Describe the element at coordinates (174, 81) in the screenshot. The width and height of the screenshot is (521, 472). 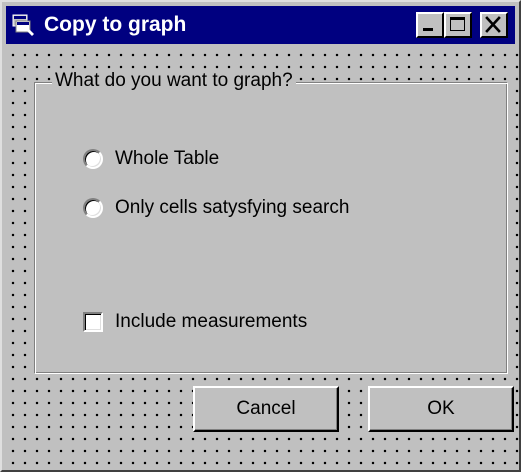
I see `group-legend: What do you want to graph?` at that location.